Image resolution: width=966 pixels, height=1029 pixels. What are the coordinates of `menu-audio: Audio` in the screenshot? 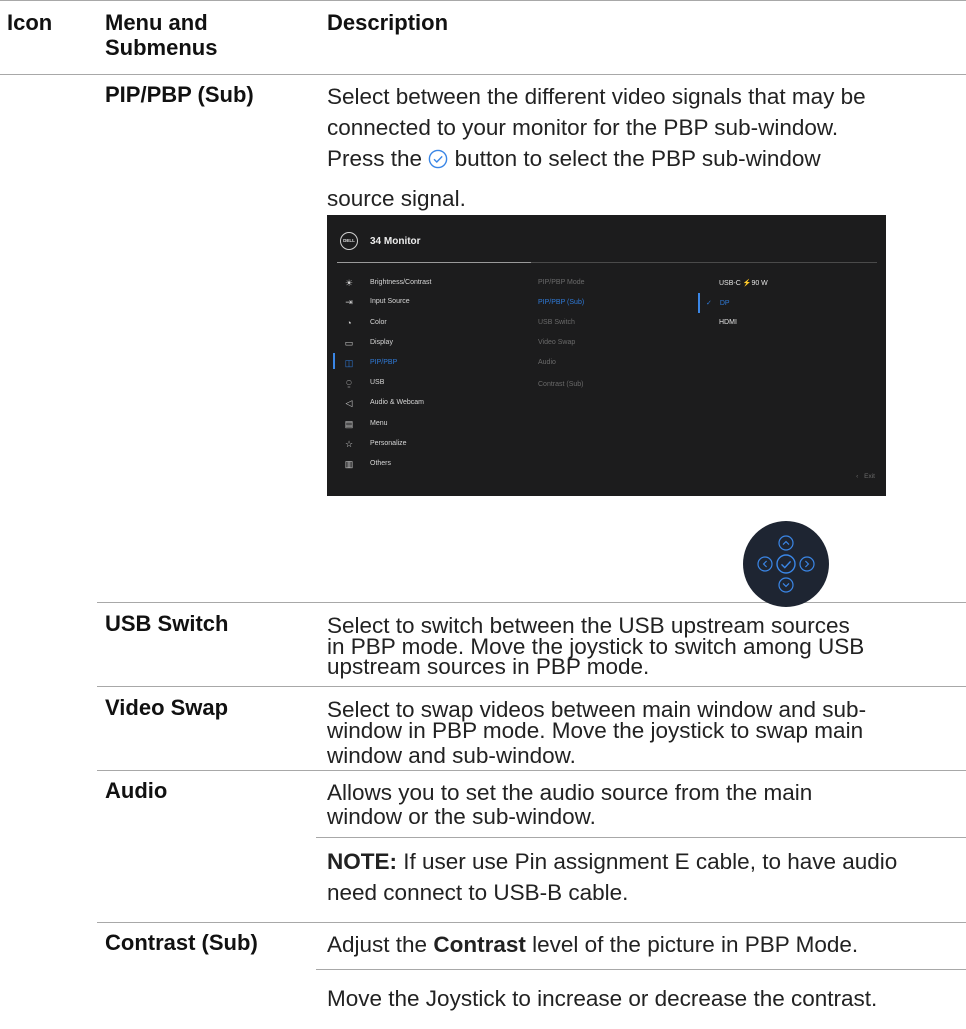 It's located at (136, 790).